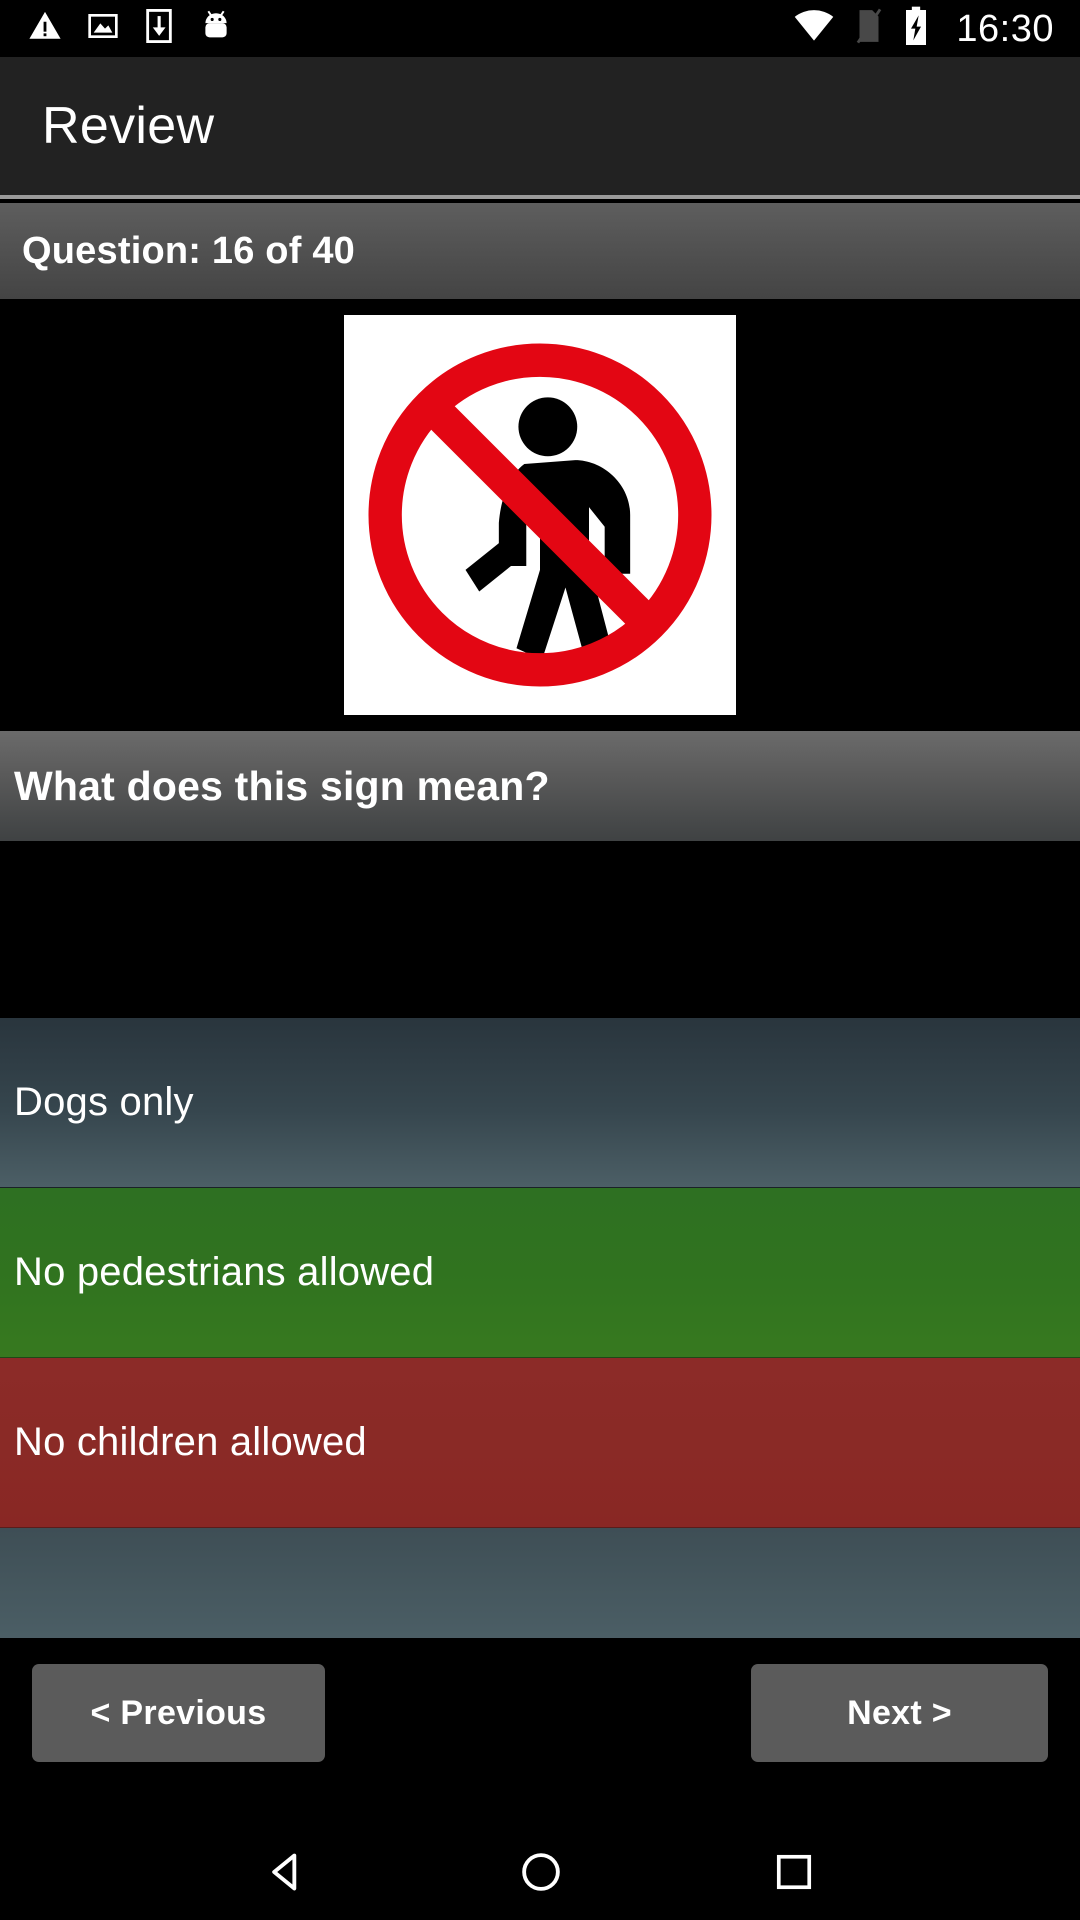  What do you see at coordinates (103, 28) in the screenshot?
I see `image-icon` at bounding box center [103, 28].